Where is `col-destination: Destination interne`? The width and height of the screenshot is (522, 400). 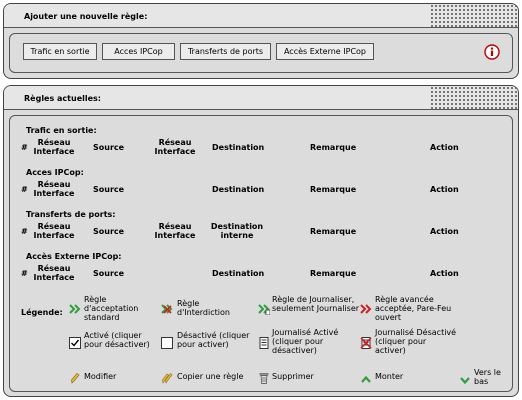
col-destination: Destination interne is located at coordinates (237, 231).